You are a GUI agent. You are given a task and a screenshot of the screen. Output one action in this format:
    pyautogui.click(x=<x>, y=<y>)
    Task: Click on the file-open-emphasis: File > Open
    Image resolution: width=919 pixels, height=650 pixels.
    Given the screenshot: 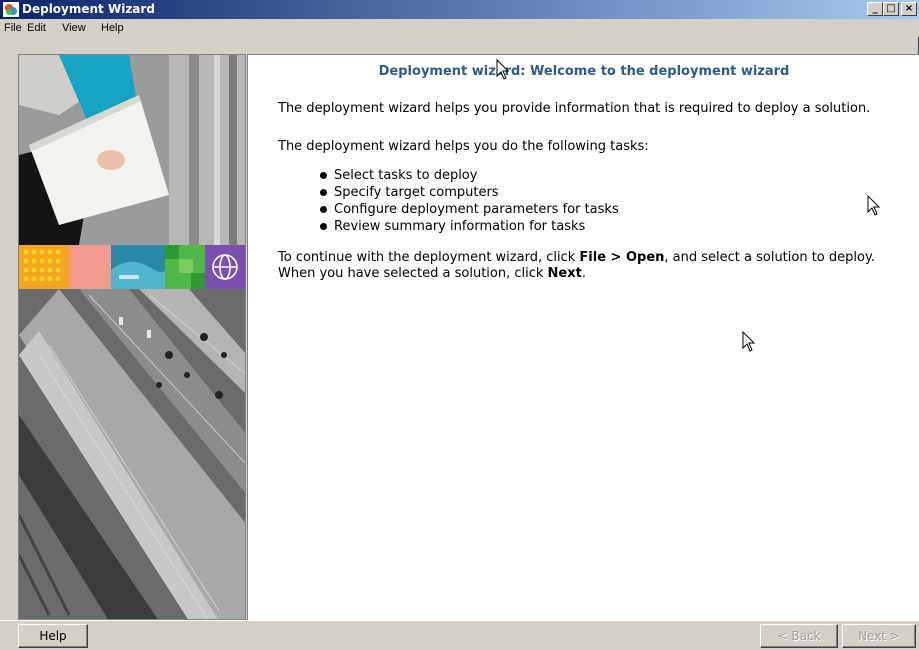 What is the action you would take?
    pyautogui.click(x=622, y=257)
    